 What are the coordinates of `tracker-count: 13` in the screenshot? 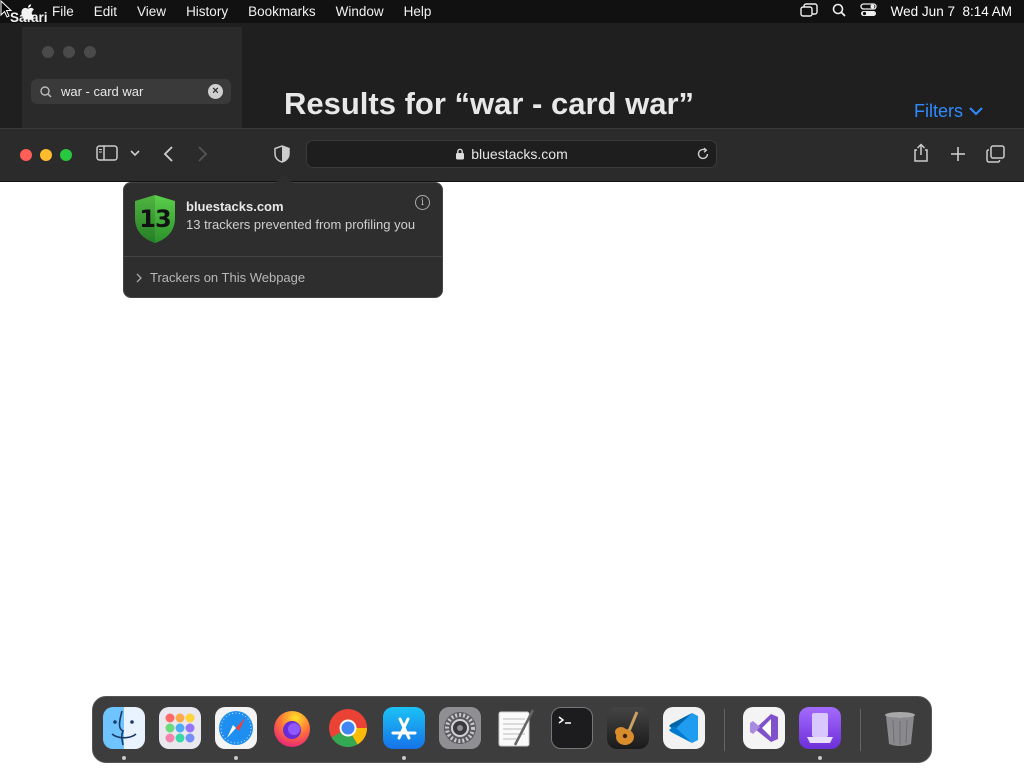 It's located at (155, 219).